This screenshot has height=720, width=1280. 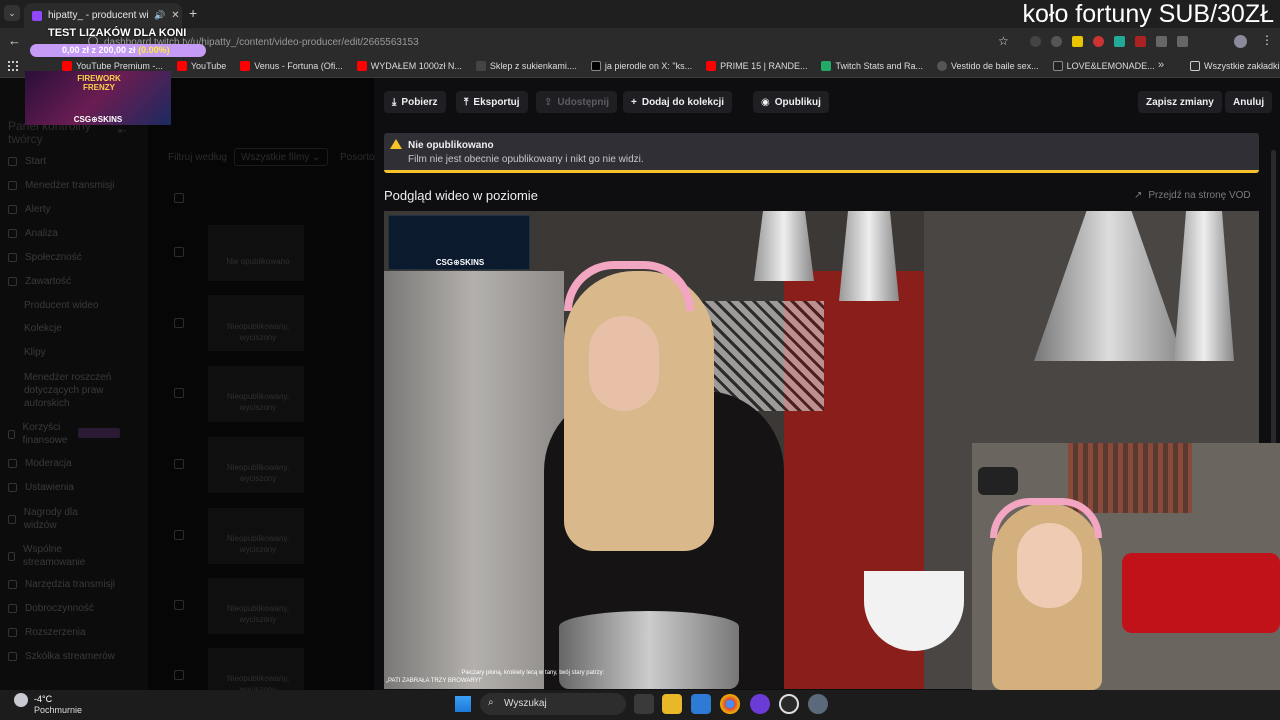 I want to click on chrome-icon, so click(x=730, y=704).